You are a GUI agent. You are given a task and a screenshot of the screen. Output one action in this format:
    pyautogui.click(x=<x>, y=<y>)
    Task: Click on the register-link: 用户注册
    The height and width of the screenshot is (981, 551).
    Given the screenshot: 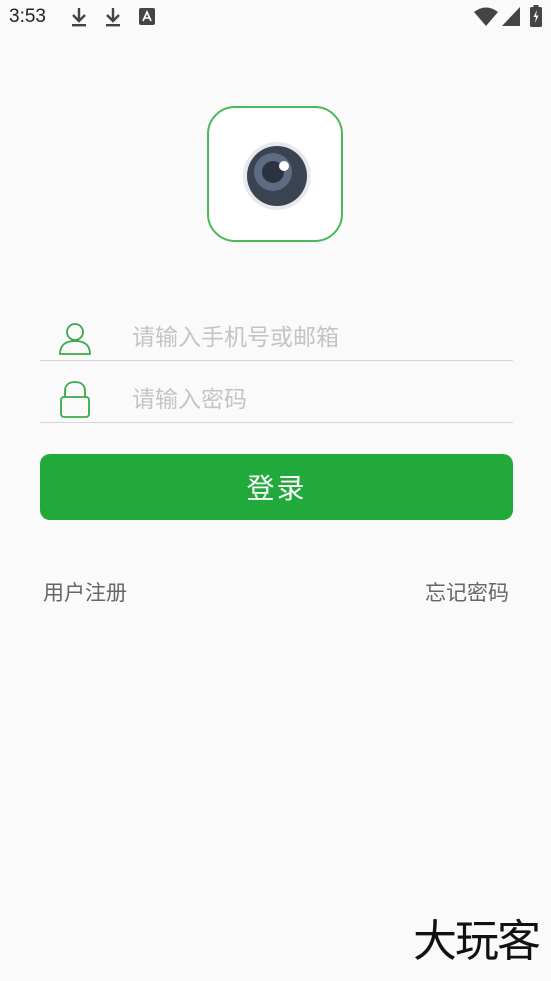 What is the action you would take?
    pyautogui.click(x=85, y=592)
    